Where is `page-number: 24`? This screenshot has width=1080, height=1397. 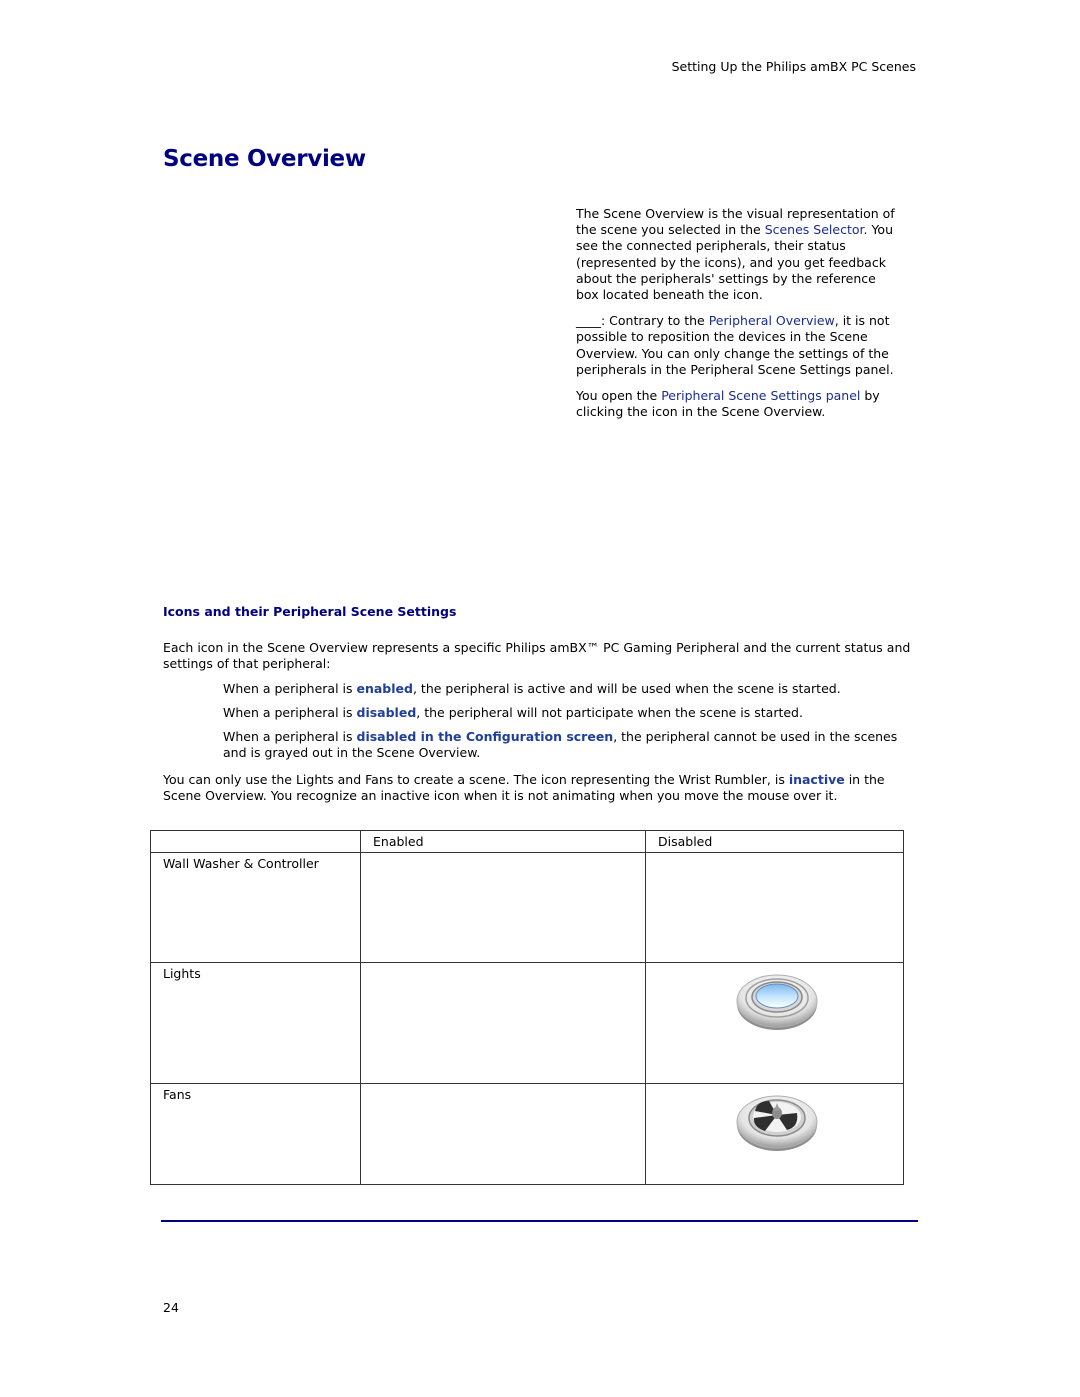
page-number: 24 is located at coordinates (171, 1307).